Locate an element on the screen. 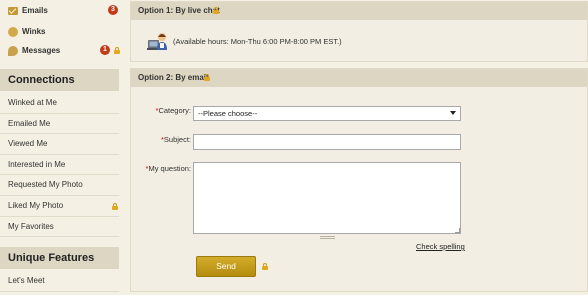  sidebar-item-interested-in-me: Interested in Me is located at coordinates (59, 165).